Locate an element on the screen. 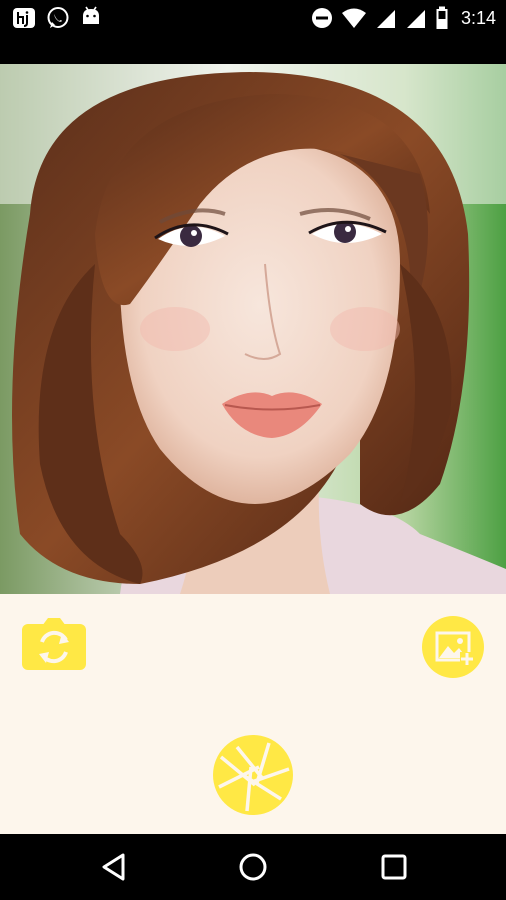 Image resolution: width=506 pixels, height=900 pixels. switch-camera-icon is located at coordinates (54, 644).